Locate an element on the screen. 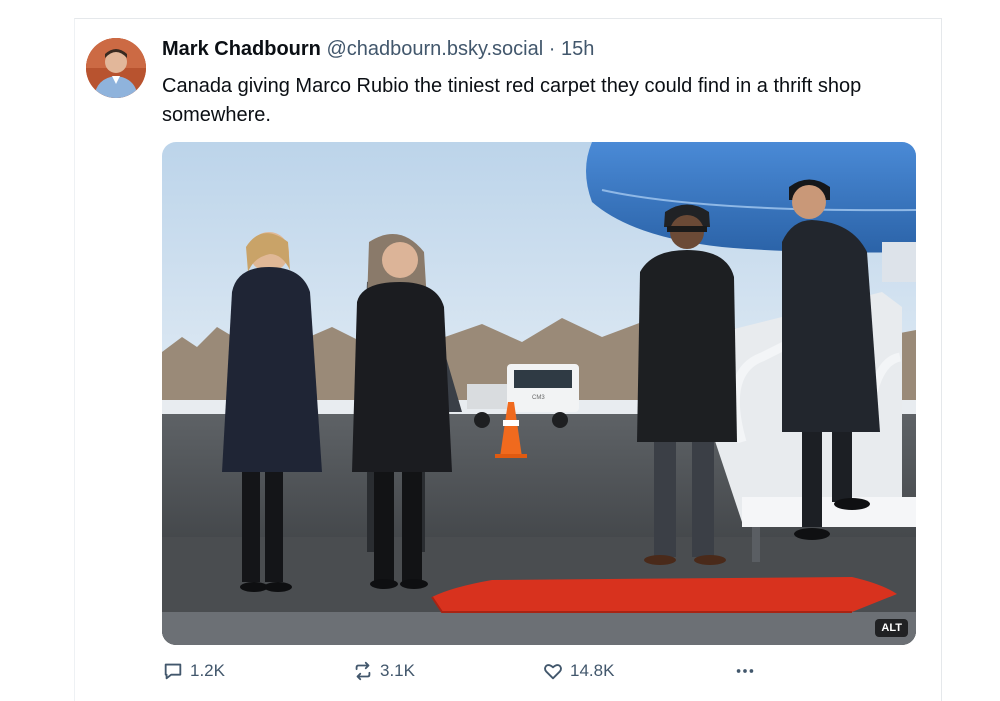  more-options-button is located at coordinates (745, 671).